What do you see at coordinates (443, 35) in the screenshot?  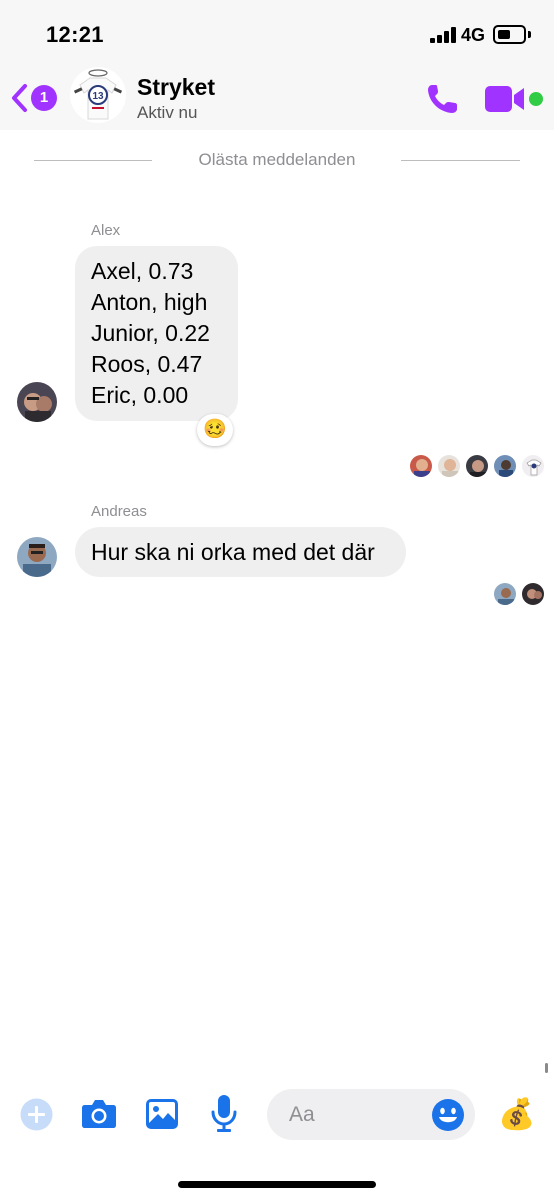 I see `signal-icon` at bounding box center [443, 35].